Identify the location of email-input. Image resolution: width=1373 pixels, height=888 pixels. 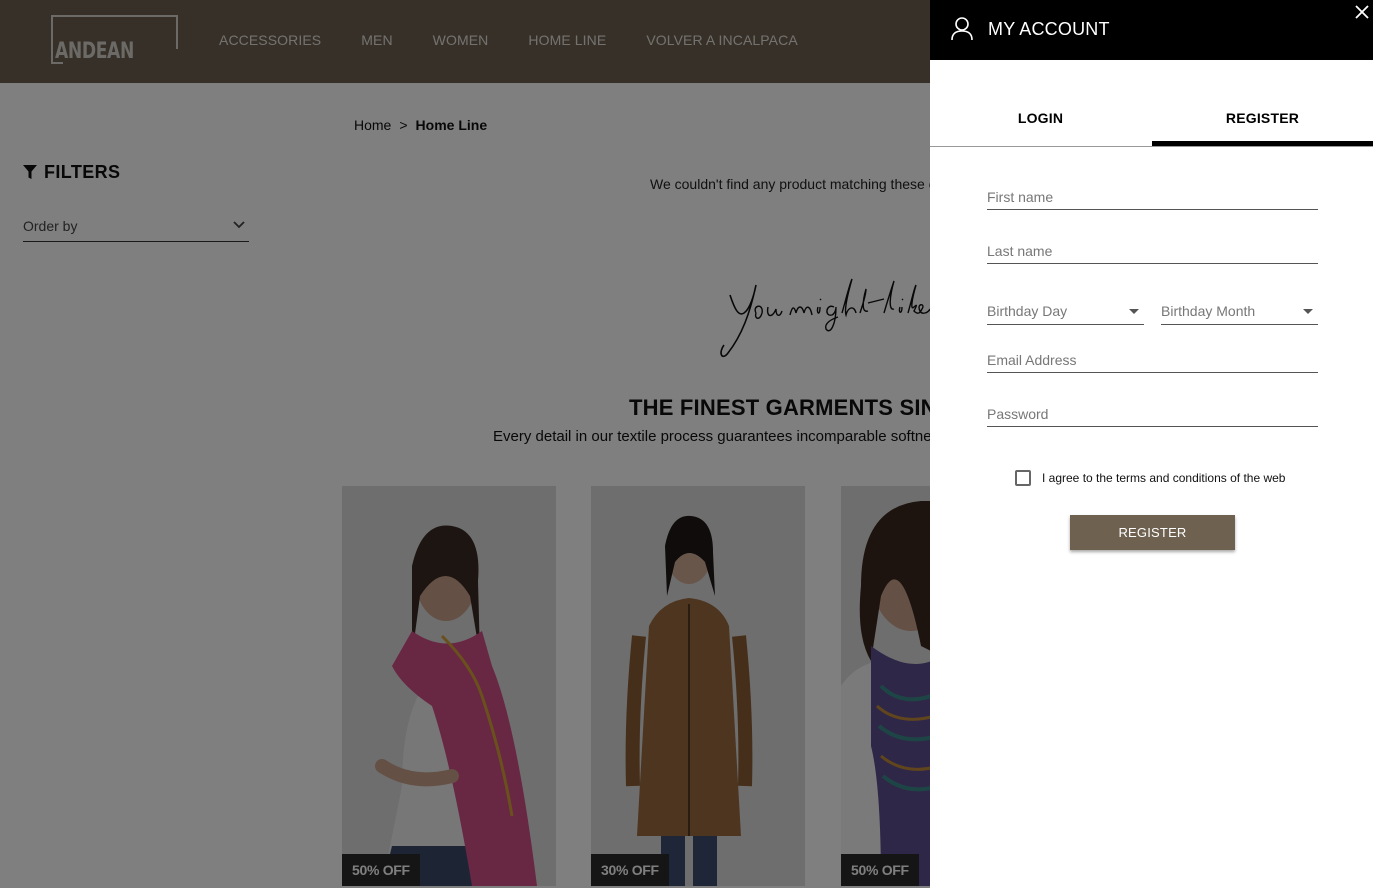
(1152, 360).